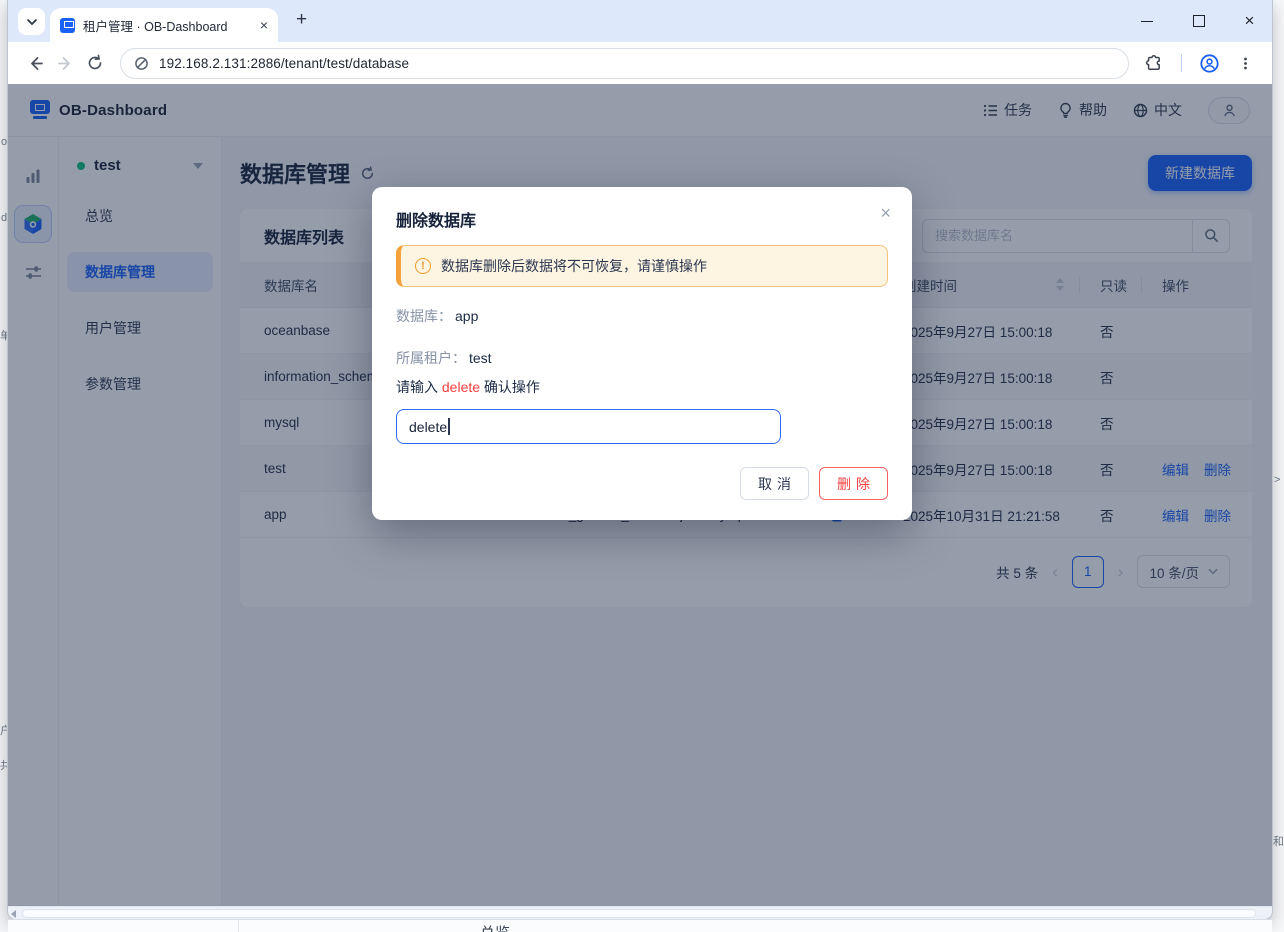 Image resolution: width=1284 pixels, height=932 pixels. I want to click on confirm-delete-button: 删除, so click(853, 483).